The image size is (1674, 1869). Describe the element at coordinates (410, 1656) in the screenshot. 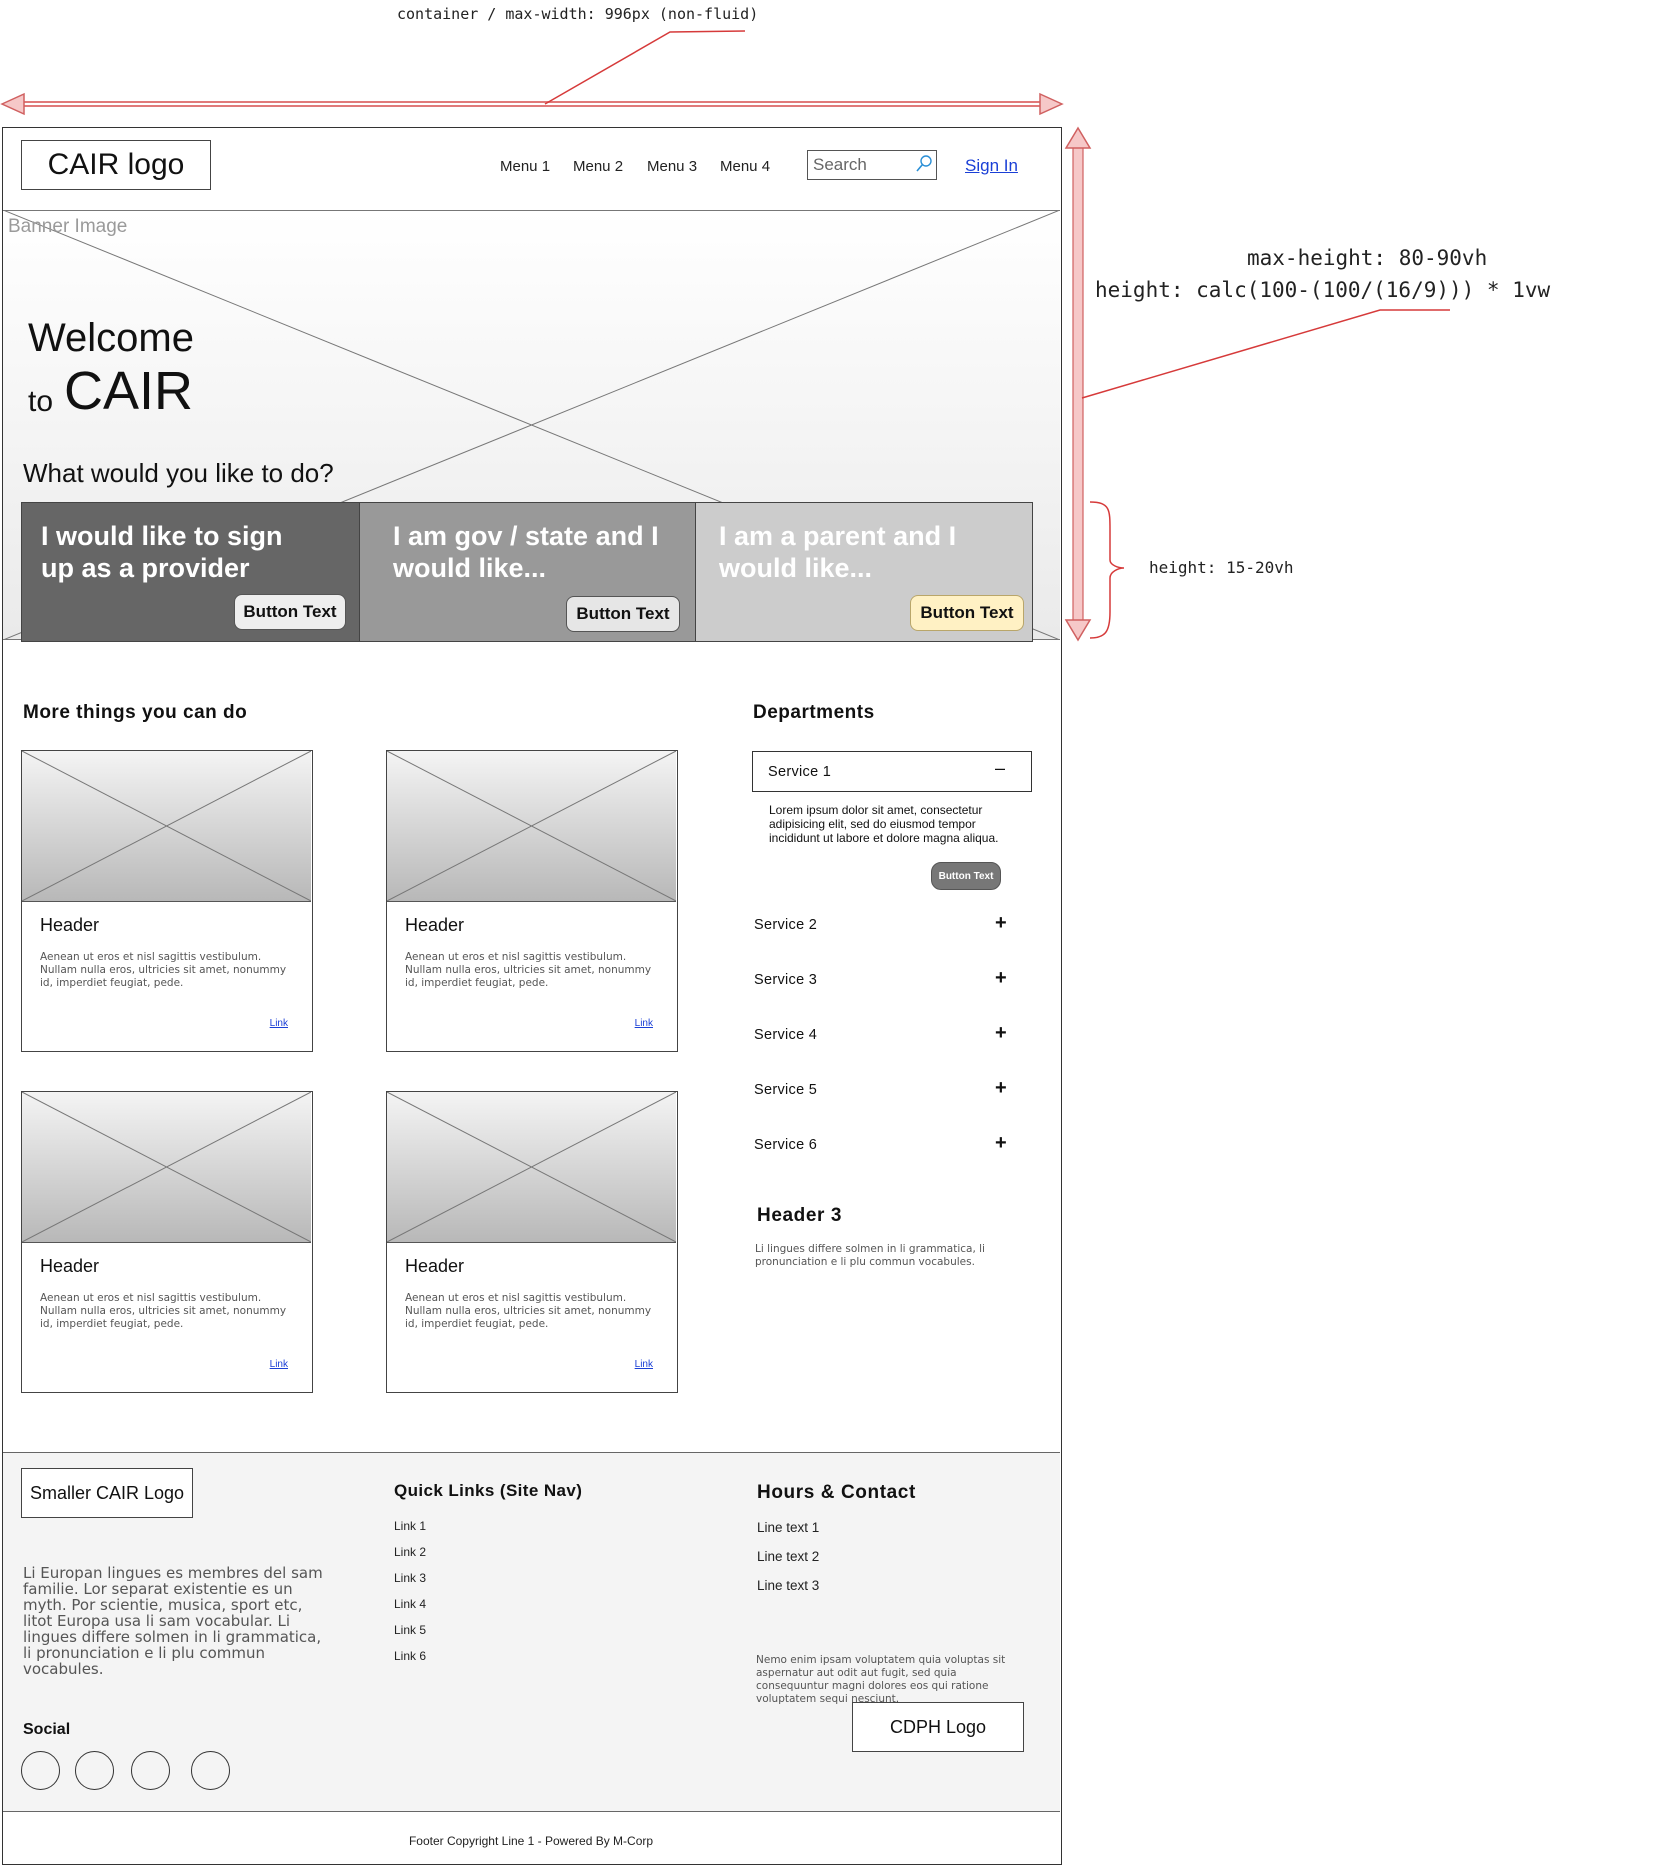

I see `quick-link-6: Link 6` at that location.